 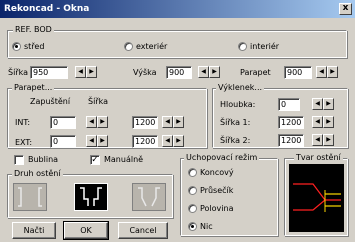 I want to click on osteni-stepped-icon, so click(x=91, y=196).